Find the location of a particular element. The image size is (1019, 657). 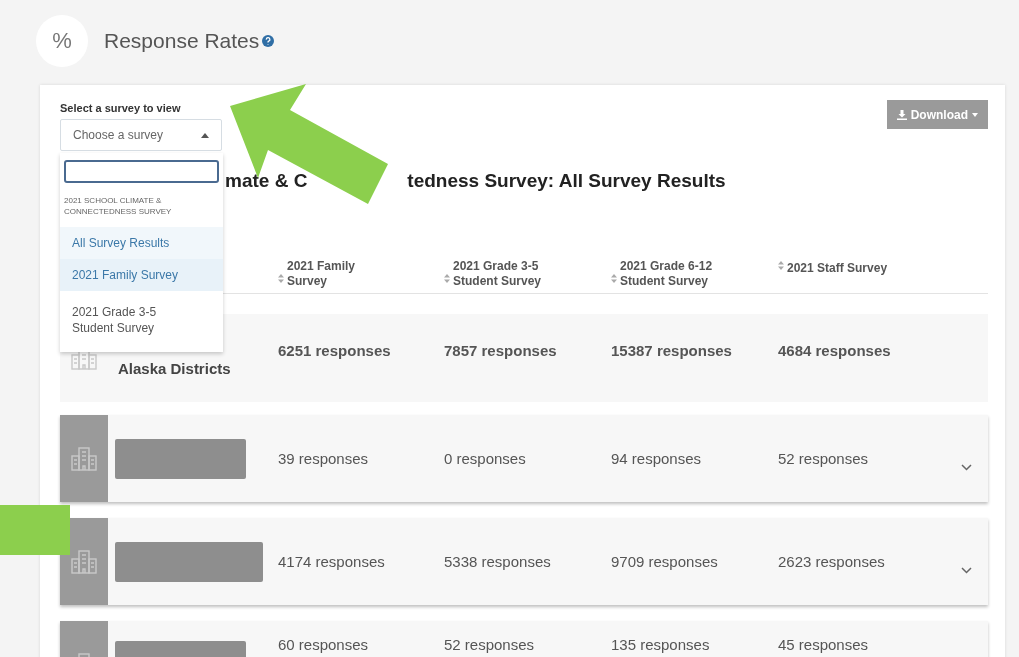

district-row: 4174 responses 5338 responses 9709 responses 2623 responses is located at coordinates (524, 561).